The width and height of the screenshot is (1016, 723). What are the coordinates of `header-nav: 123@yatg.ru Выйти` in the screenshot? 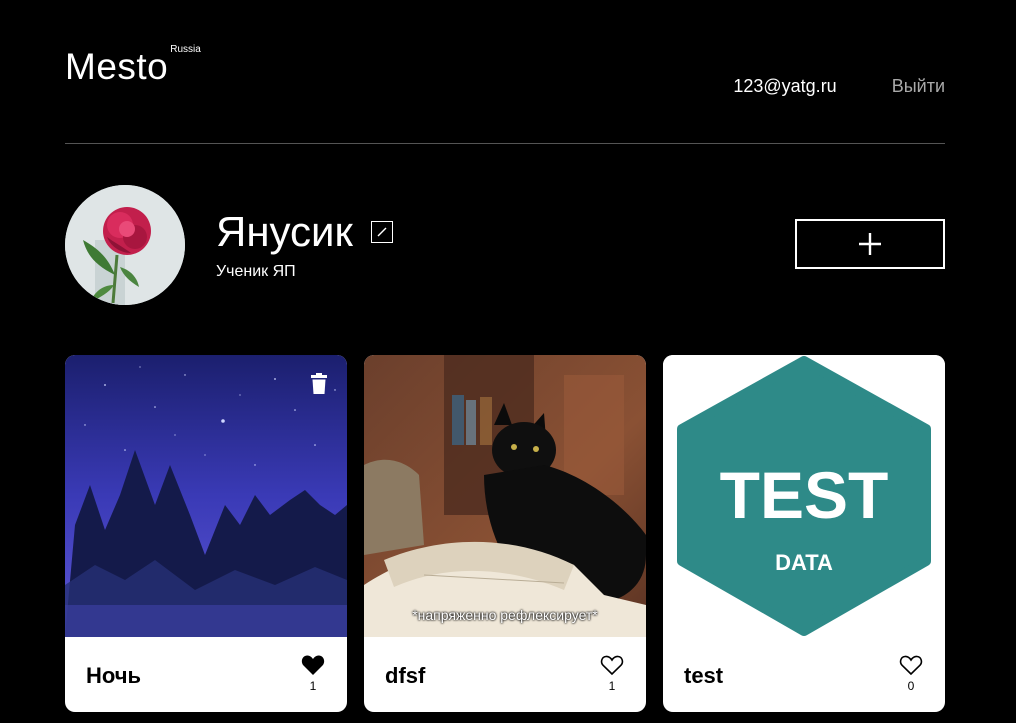 It's located at (839, 86).